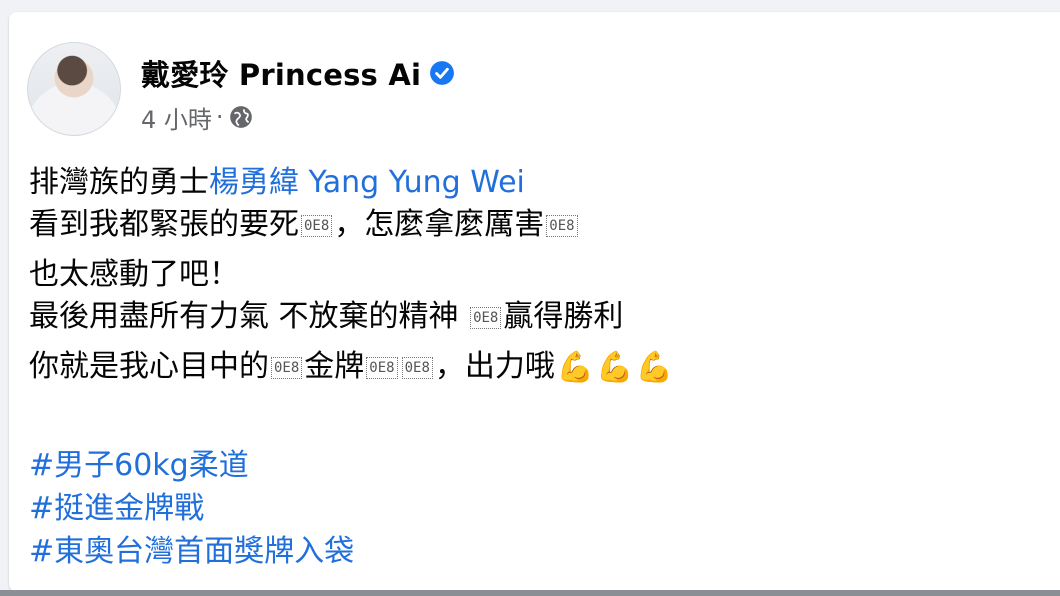 The height and width of the screenshot is (596, 1060). I want to click on paragraph-2: 也太感動了吧！ 最後用盡所有力氣 不放棄的精神 0E8 贏得勝利, so click(539, 296).